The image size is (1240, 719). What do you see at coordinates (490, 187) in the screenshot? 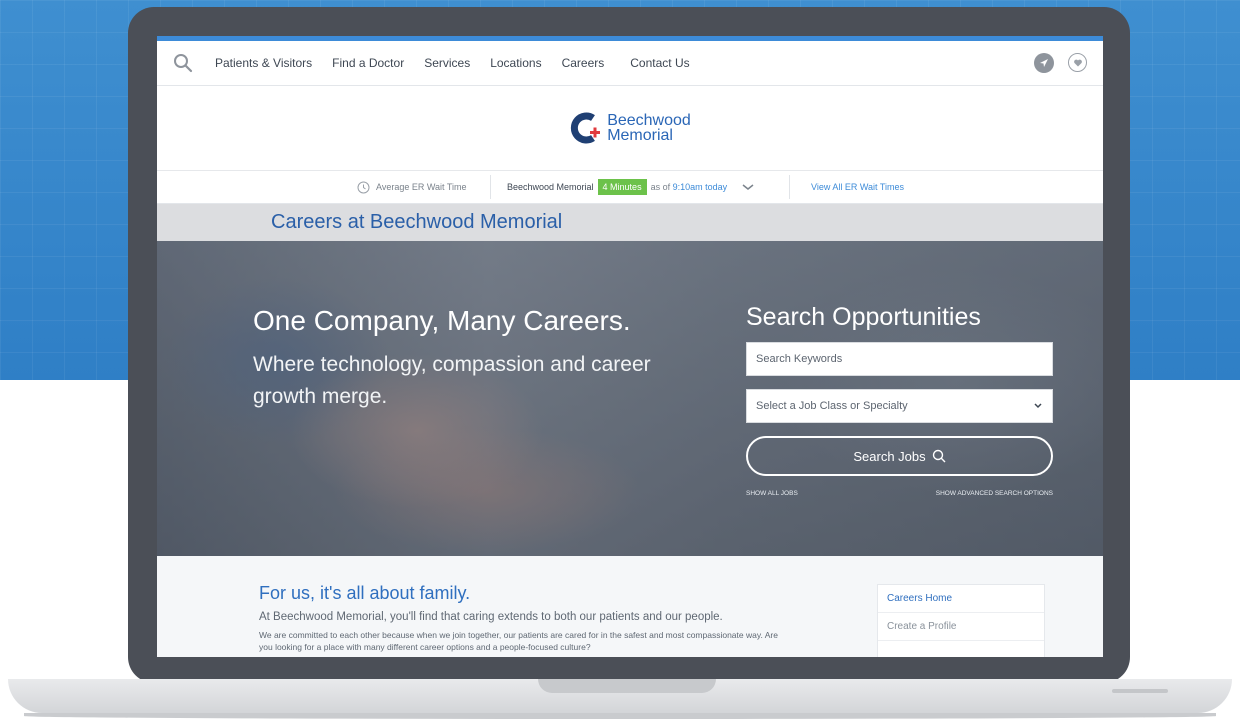
I see `er-divider` at bounding box center [490, 187].